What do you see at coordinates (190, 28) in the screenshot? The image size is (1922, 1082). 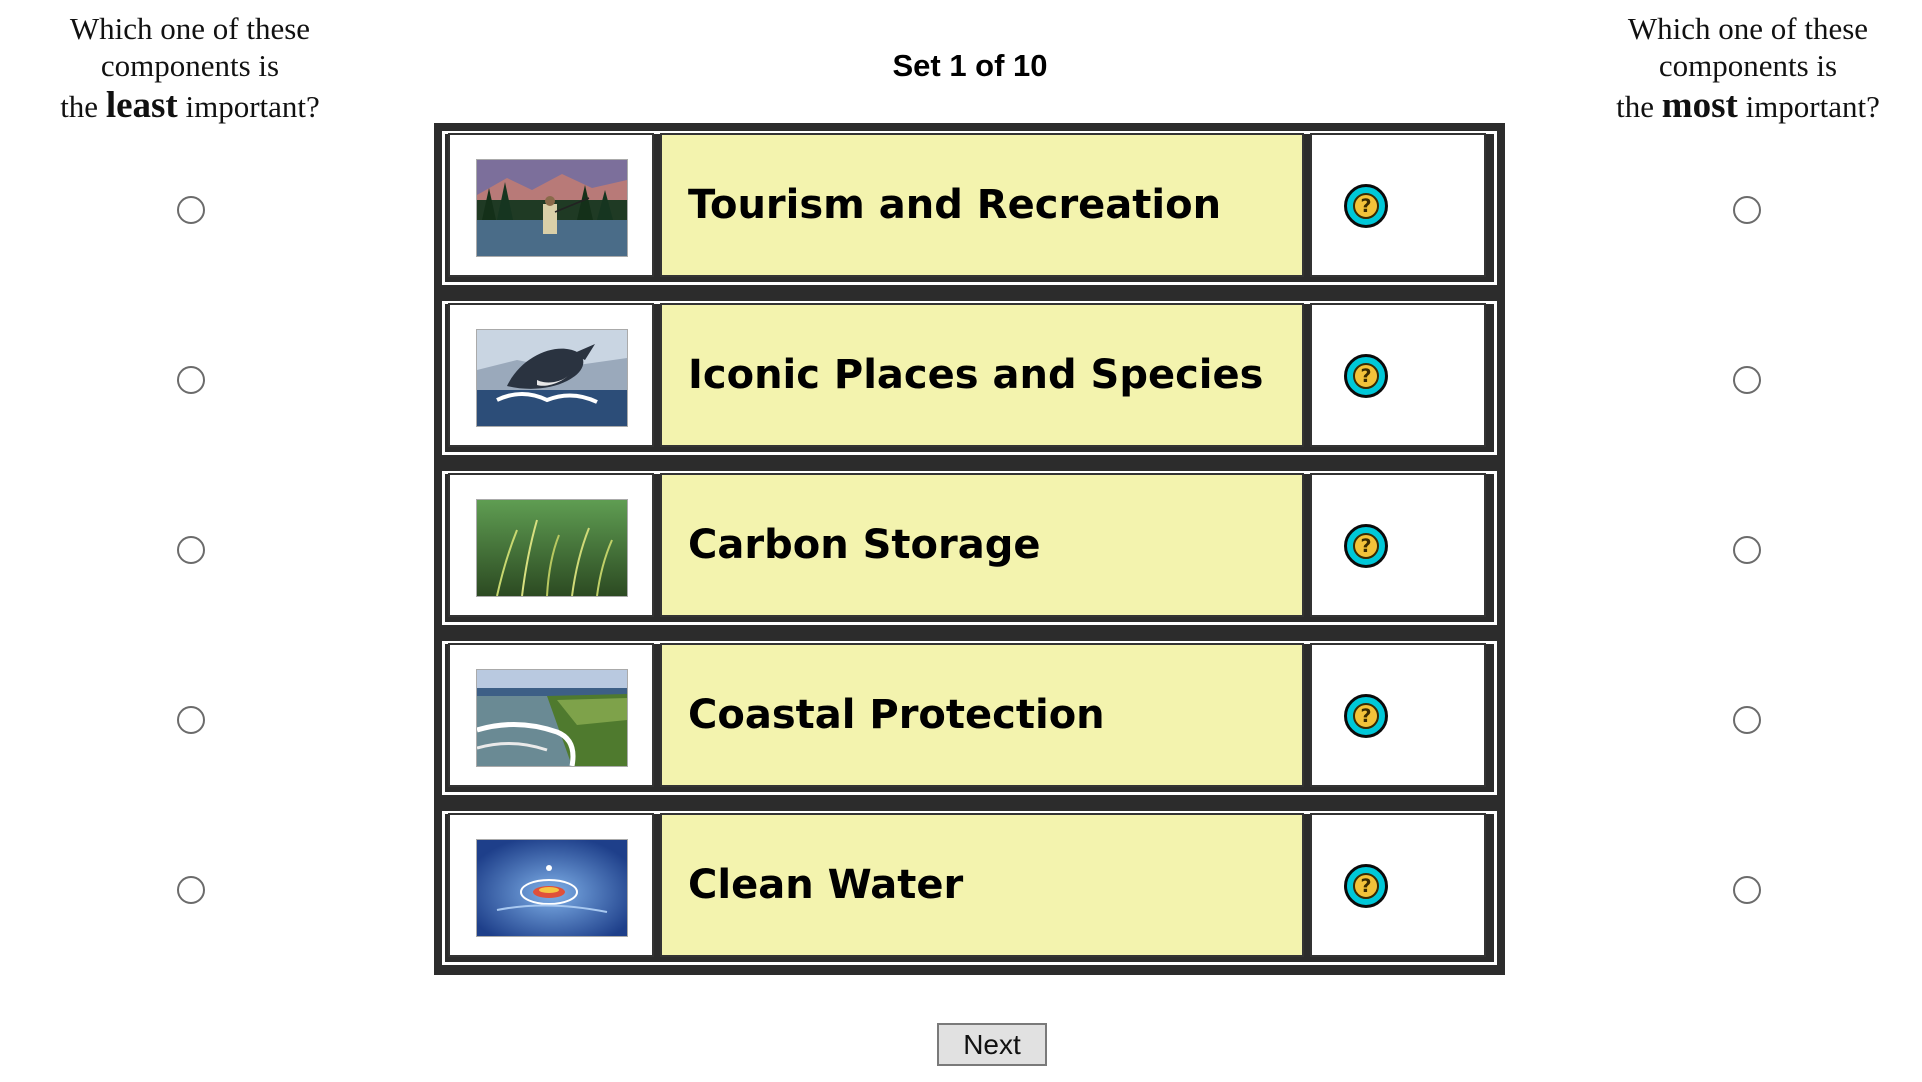 I see `least-header-line1: Which one of these` at bounding box center [190, 28].